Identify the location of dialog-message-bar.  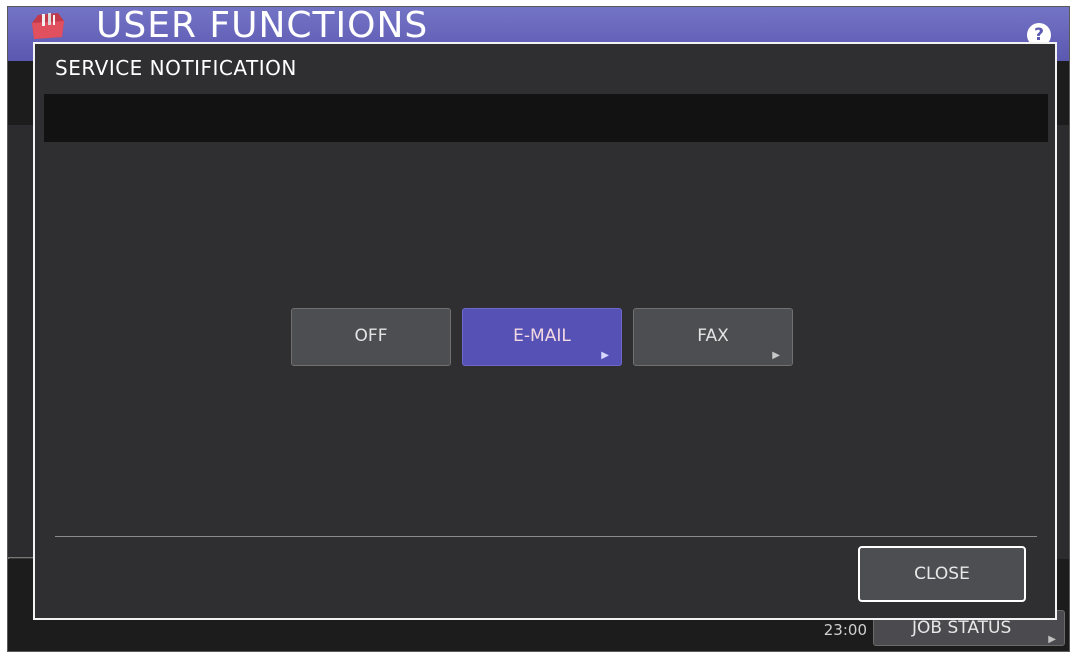
(546, 118).